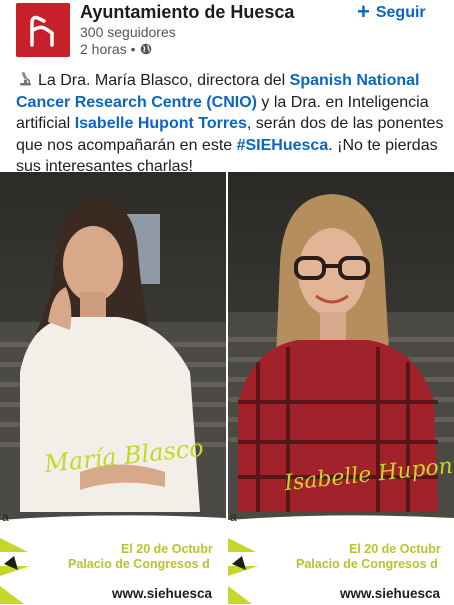 The width and height of the screenshot is (454, 605). Describe the element at coordinates (363, 12) in the screenshot. I see `plus-icon: +` at that location.